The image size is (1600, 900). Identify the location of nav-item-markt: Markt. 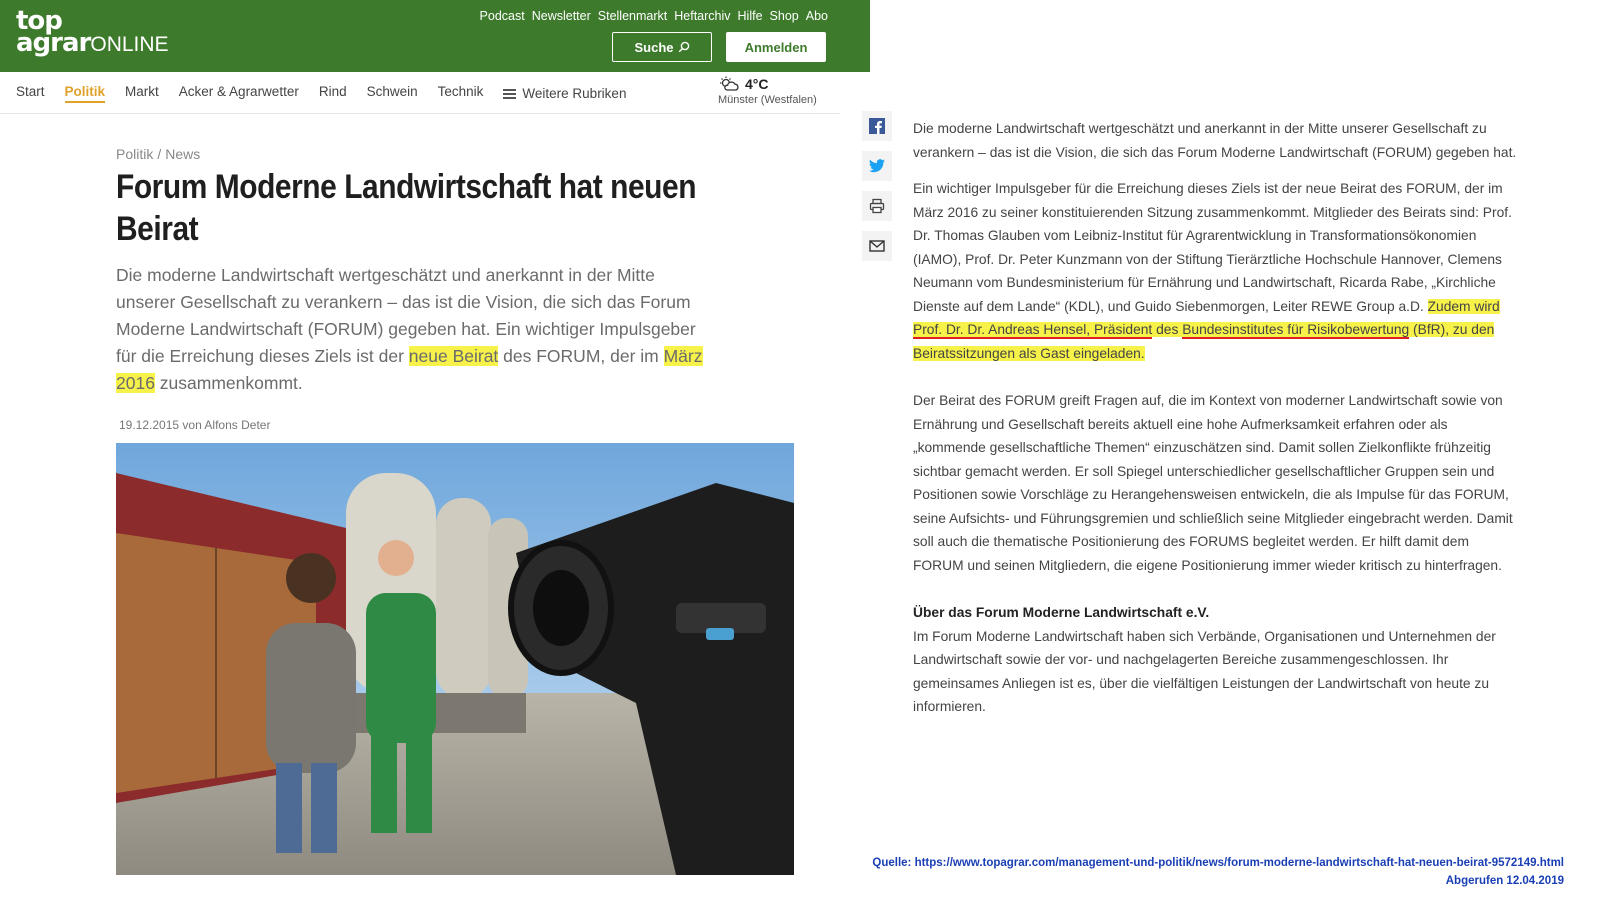
(142, 93).